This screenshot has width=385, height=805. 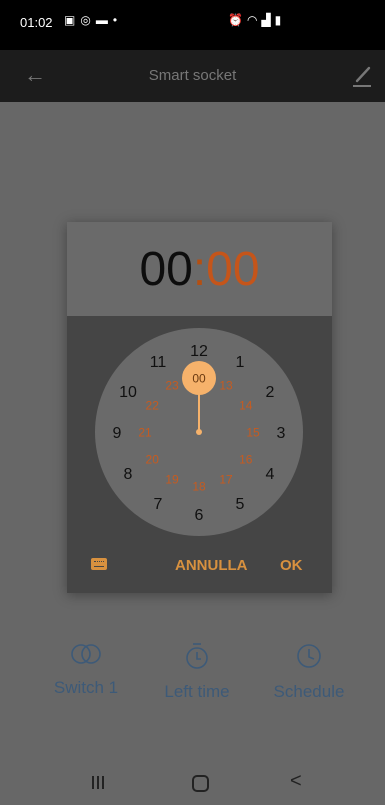 I want to click on hour-9: 9, so click(x=117, y=433).